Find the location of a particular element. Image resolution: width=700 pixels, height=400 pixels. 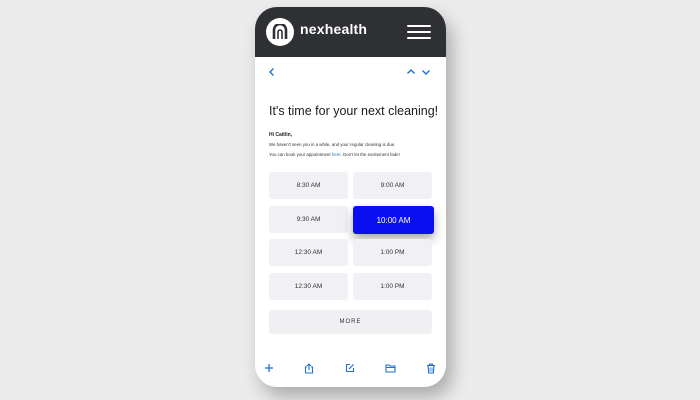

chevron-down-icon is located at coordinates (426, 72).